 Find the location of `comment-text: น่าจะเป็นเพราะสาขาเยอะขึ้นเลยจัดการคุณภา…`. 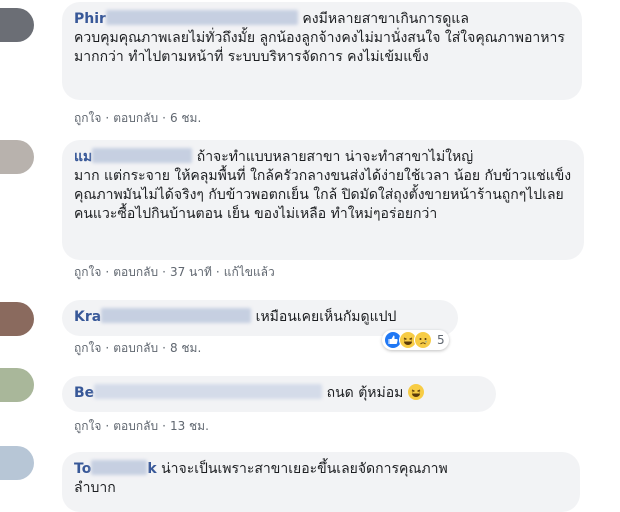

comment-text: น่าจะเป็นเพราะสาขาเยอะขึ้นเลยจัดการคุณภา… is located at coordinates (304, 469).